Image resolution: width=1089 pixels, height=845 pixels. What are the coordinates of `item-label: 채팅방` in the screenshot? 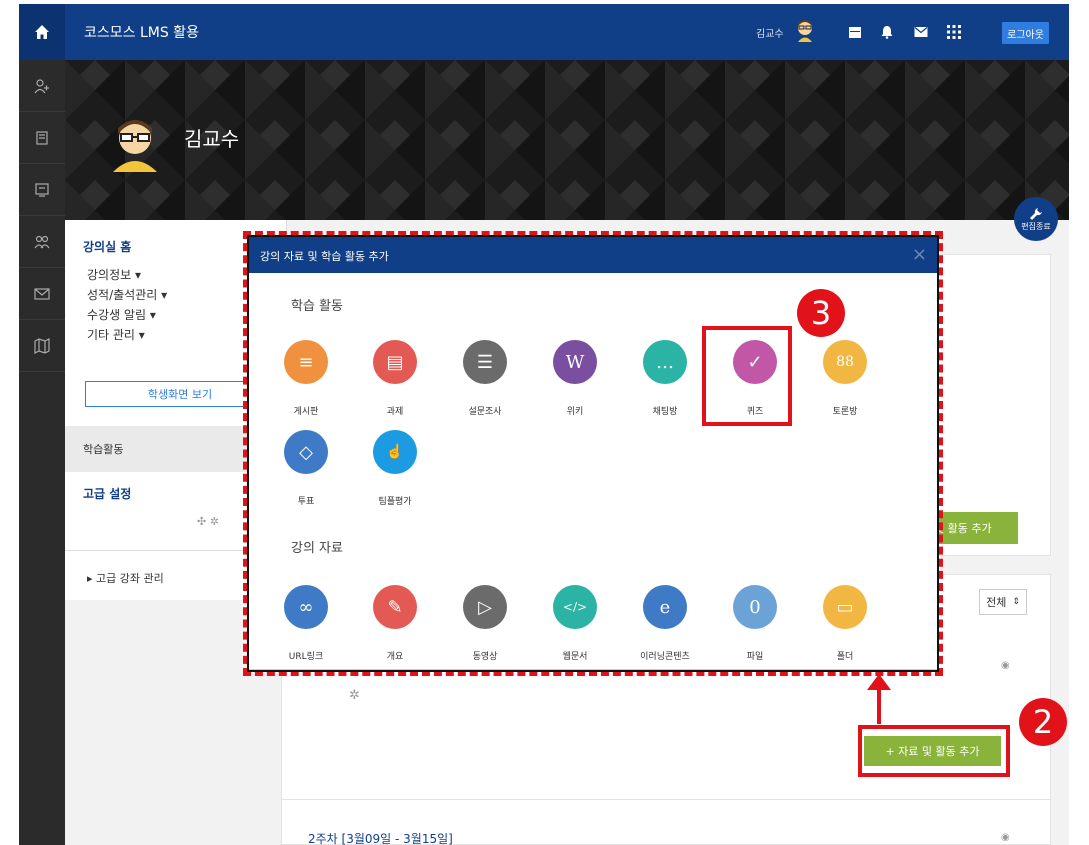 It's located at (665, 412).